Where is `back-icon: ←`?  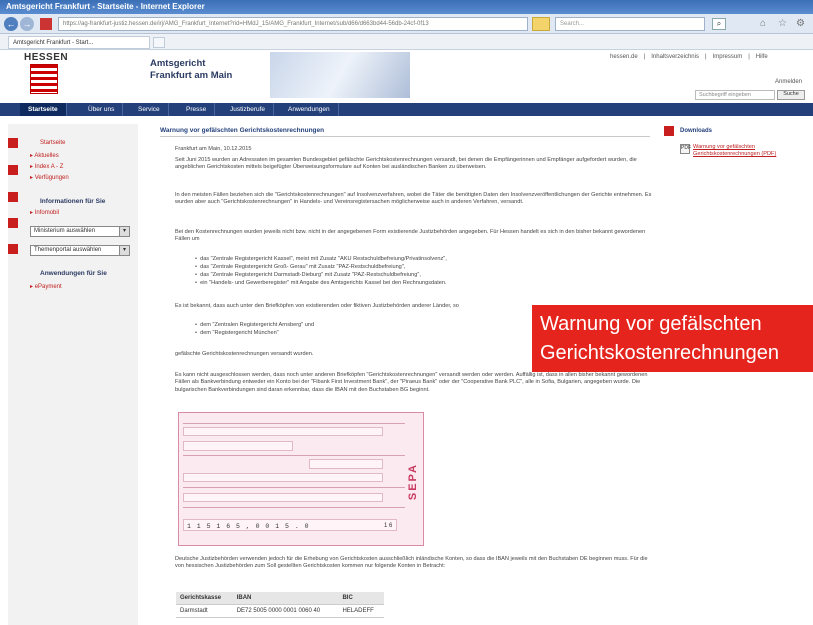
back-icon: ← is located at coordinates (11, 24).